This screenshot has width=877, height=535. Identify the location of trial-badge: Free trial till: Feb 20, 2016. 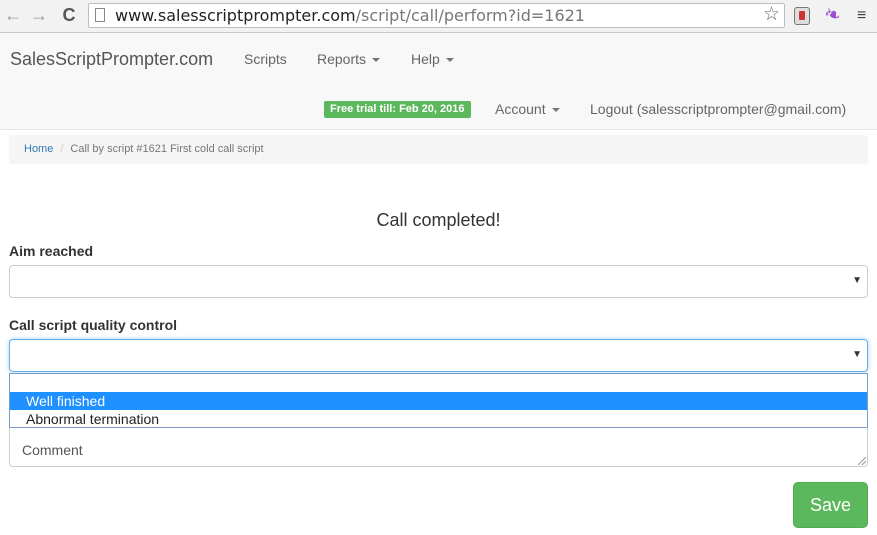
(397, 109).